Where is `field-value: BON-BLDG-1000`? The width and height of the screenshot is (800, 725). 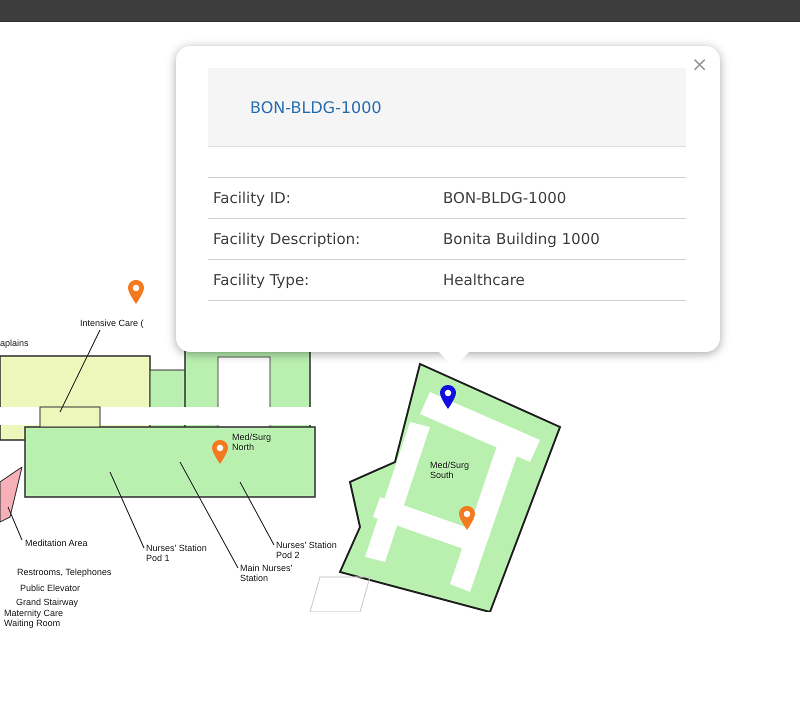 field-value: BON-BLDG-1000 is located at coordinates (505, 198).